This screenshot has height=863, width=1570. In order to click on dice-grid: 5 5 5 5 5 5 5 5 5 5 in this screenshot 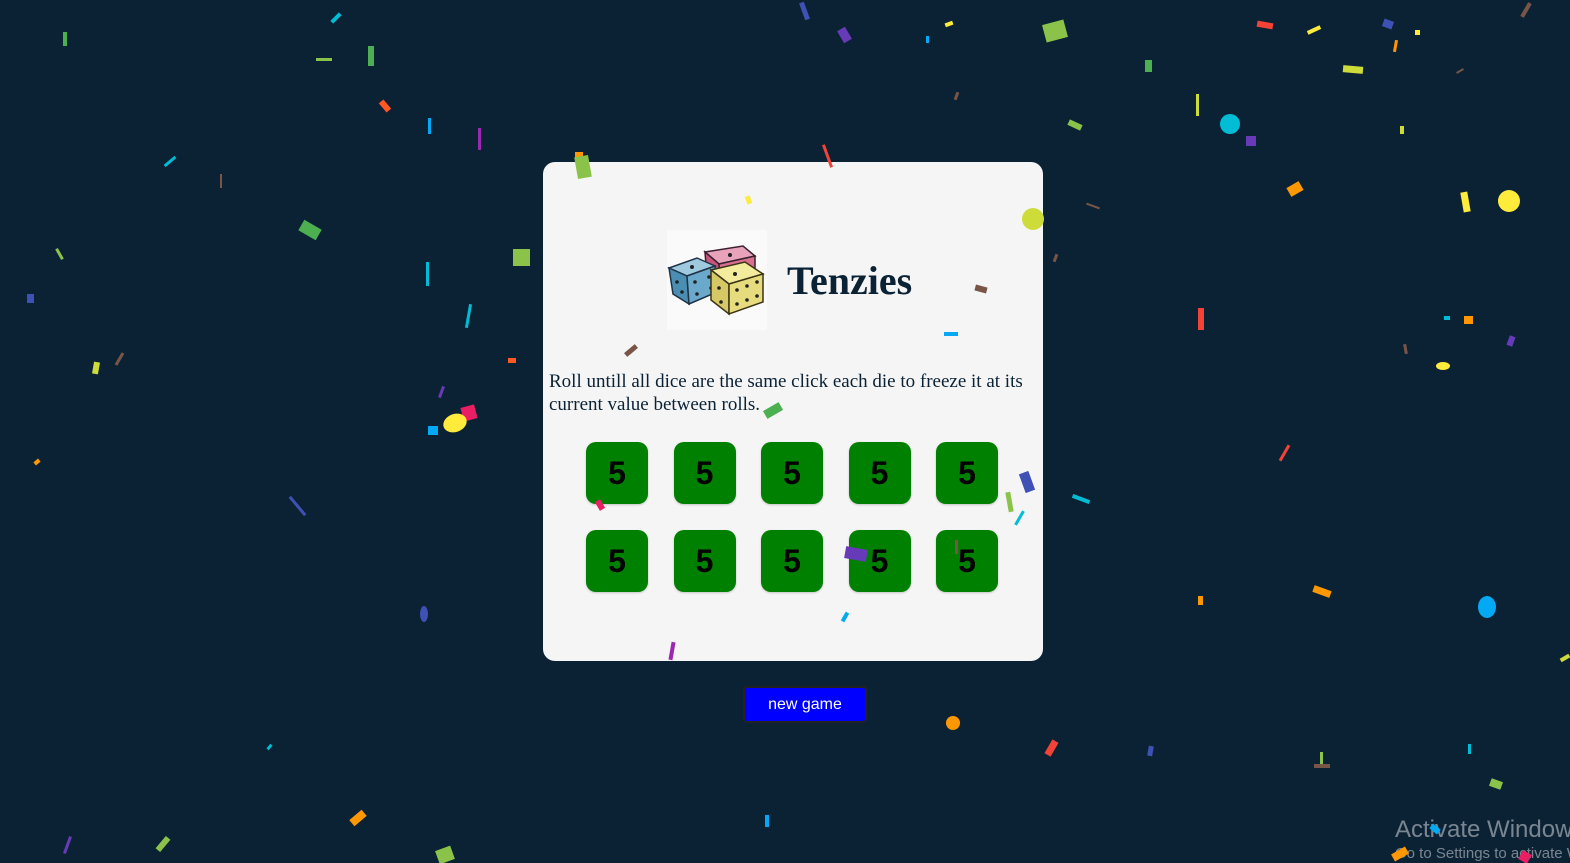, I will do `click(792, 517)`.